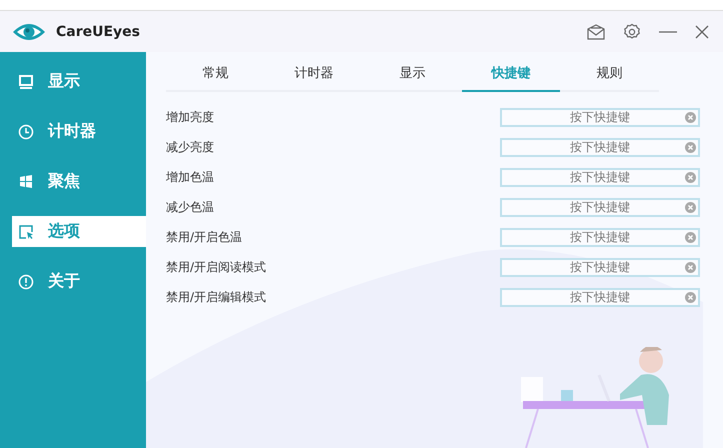  I want to click on tab: 计时器, so click(314, 76).